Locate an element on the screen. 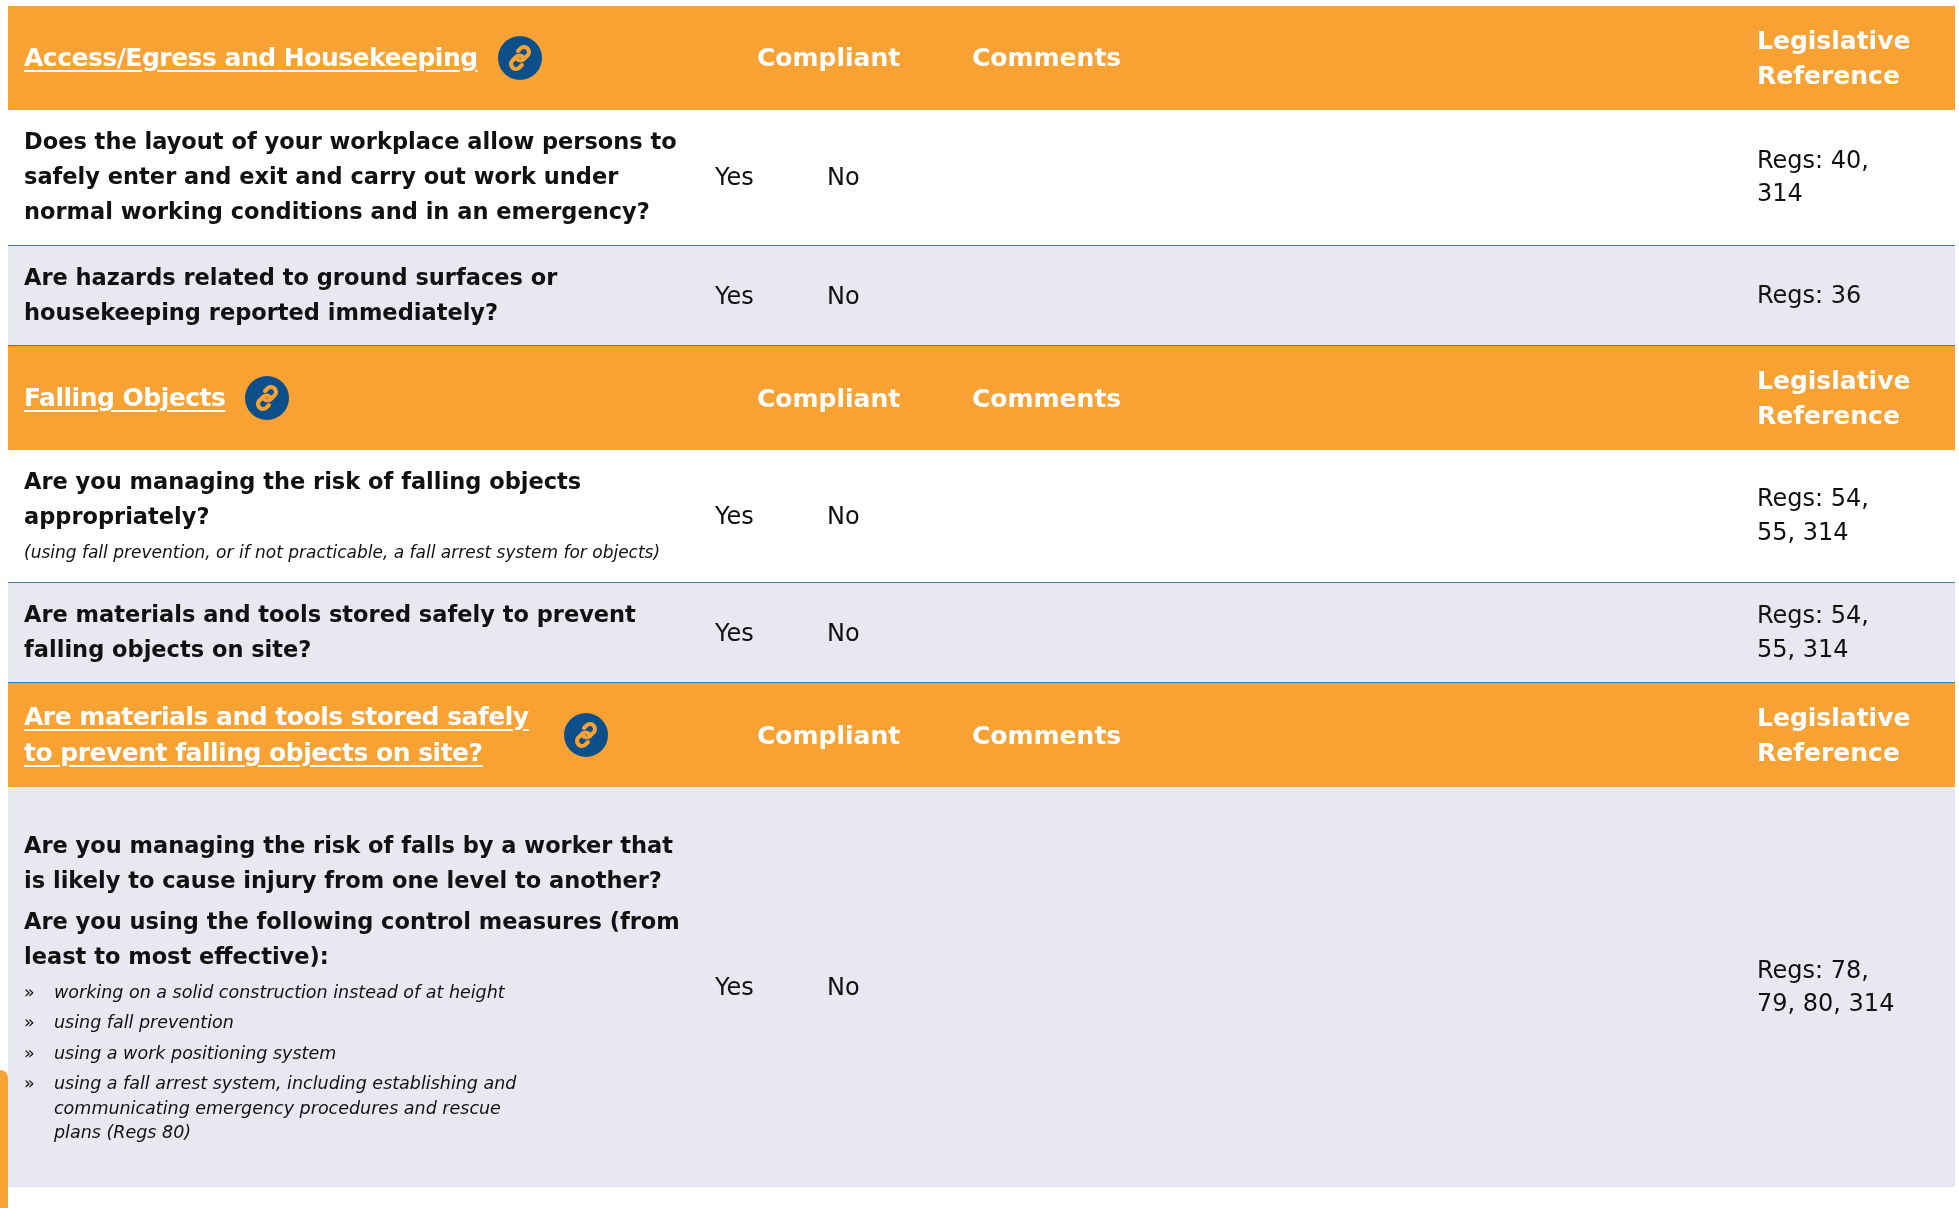 This screenshot has width=1959, height=1208. question-text: Does the layout of your workplace allow persons to safely enter and exit and carry out work under normal working conditions and in an emergency? is located at coordinates (351, 176).